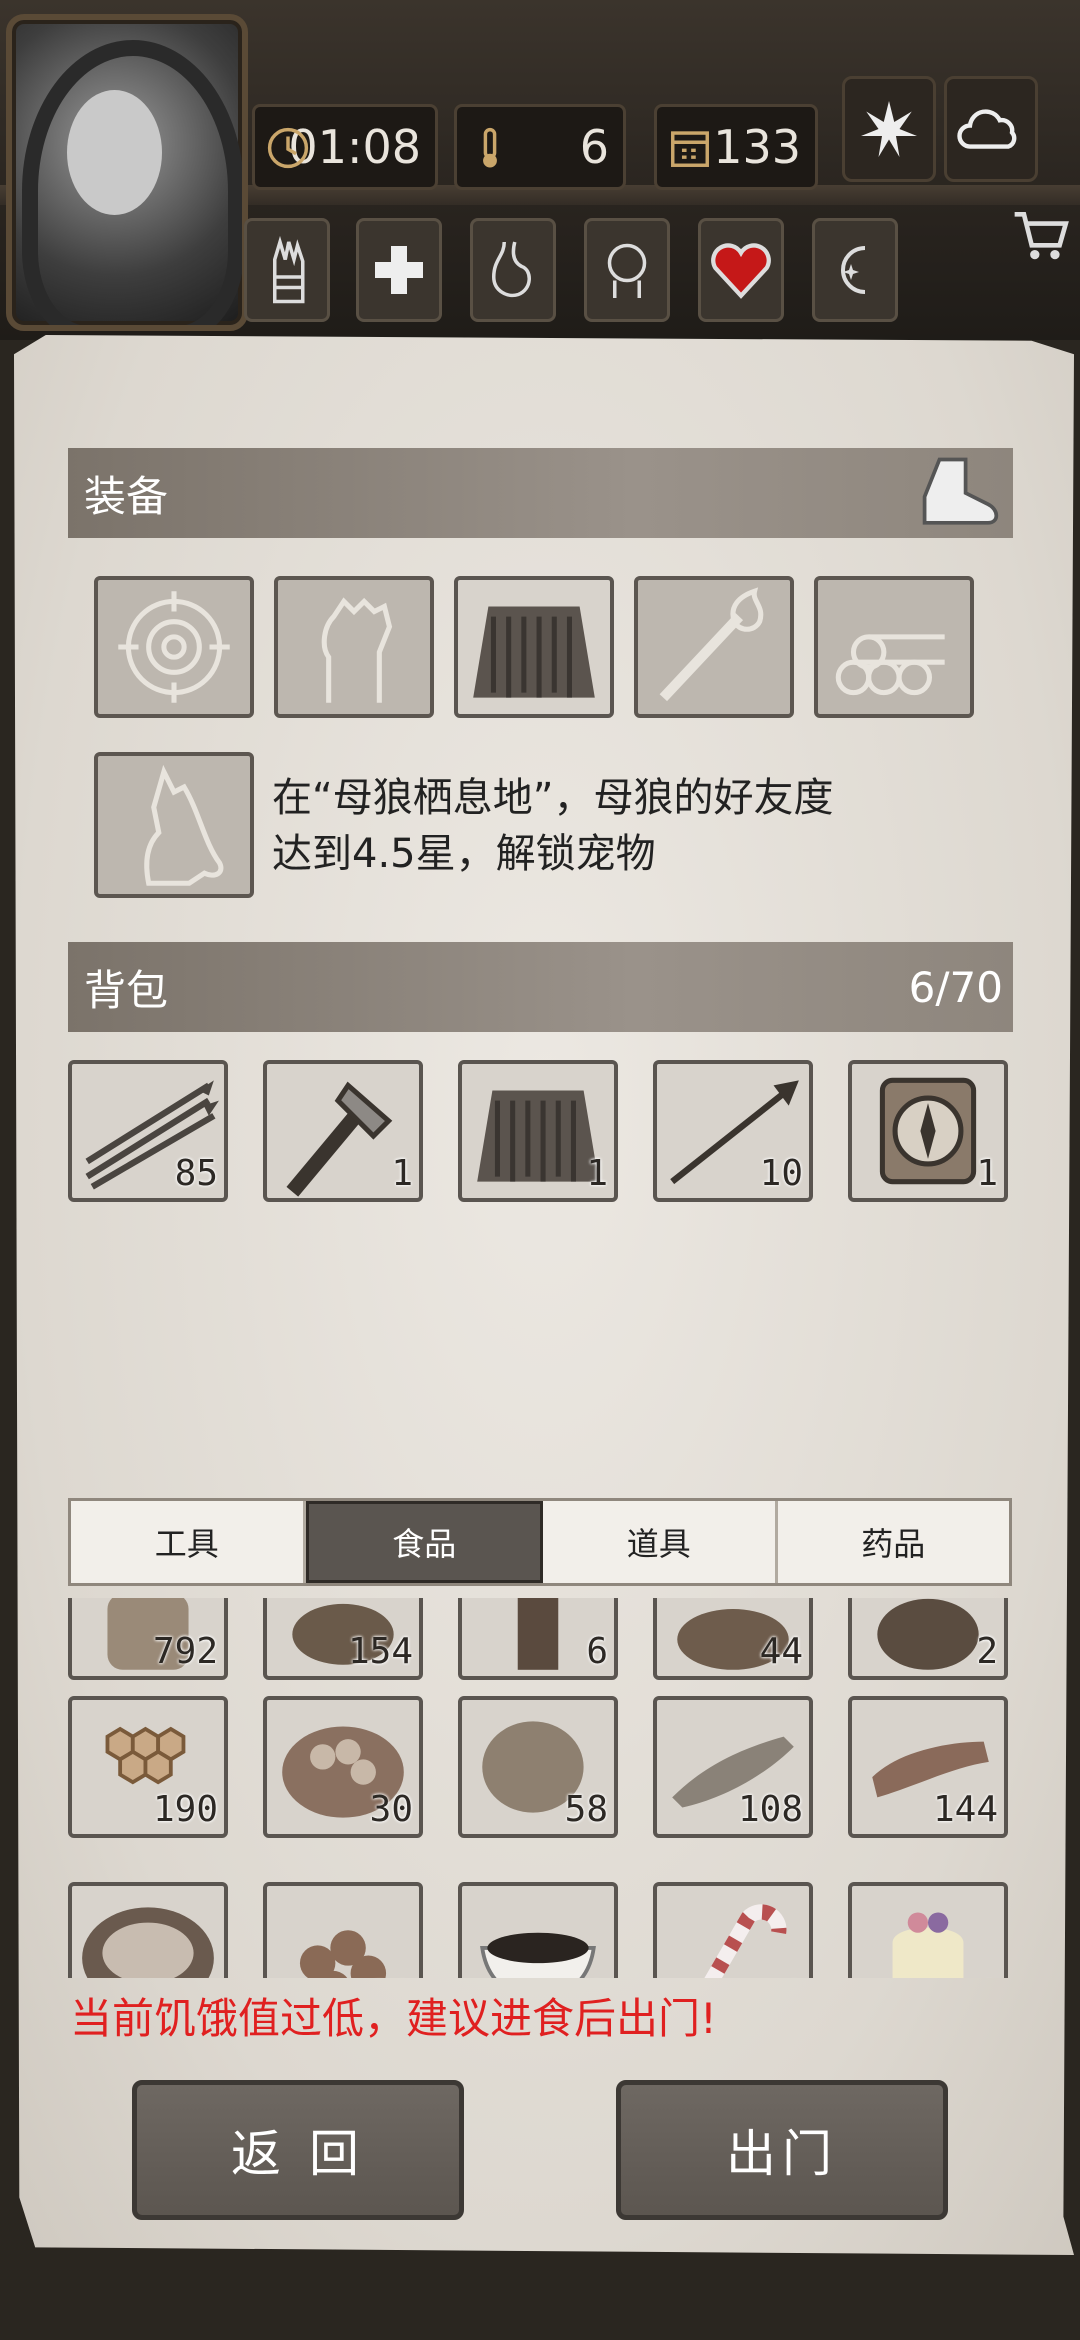 The height and width of the screenshot is (2340, 1080). I want to click on head-icon, so click(627, 270).